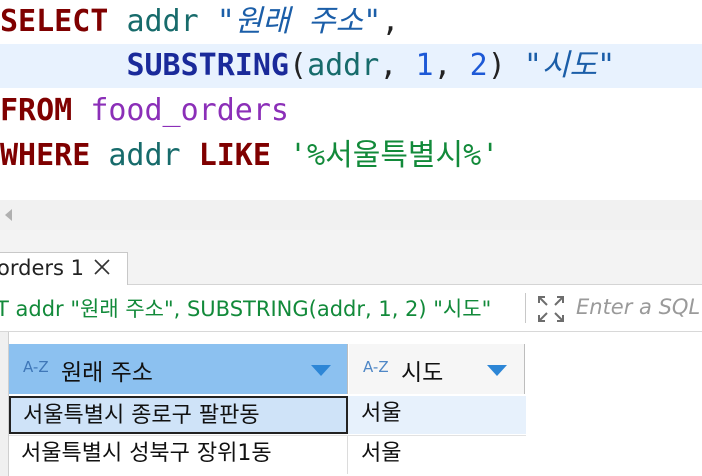 This screenshot has height=476, width=702. I want to click on divider, so click(525, 308).